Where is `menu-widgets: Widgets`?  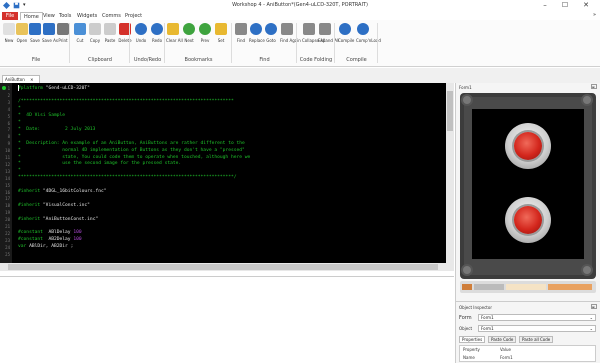 menu-widgets: Widgets is located at coordinates (87, 16).